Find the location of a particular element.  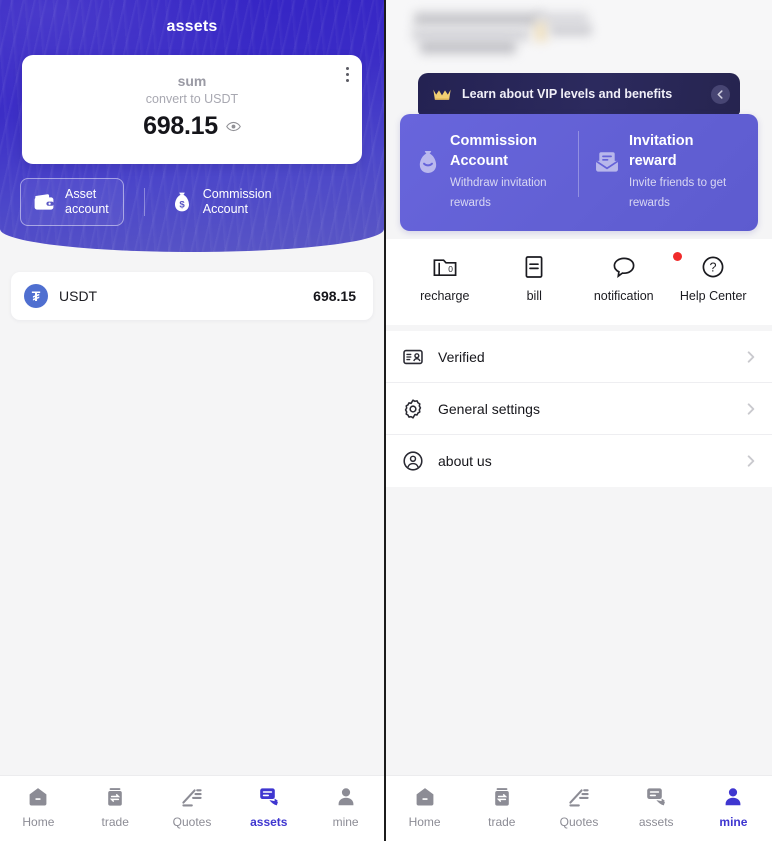

promo-desc-line2: rewards is located at coordinates (470, 203).